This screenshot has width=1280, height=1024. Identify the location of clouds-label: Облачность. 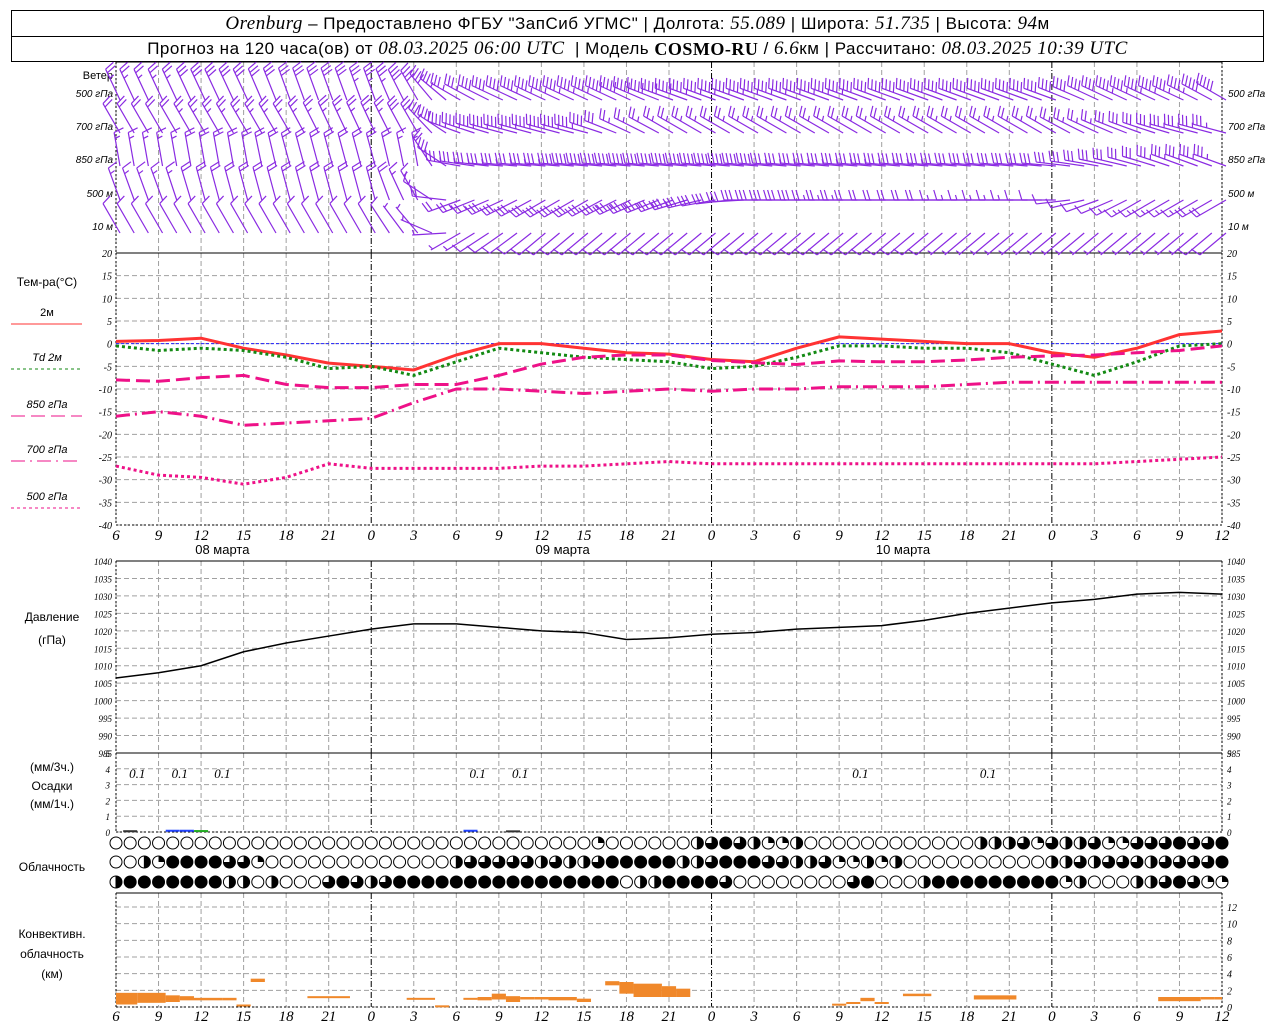
(52, 867).